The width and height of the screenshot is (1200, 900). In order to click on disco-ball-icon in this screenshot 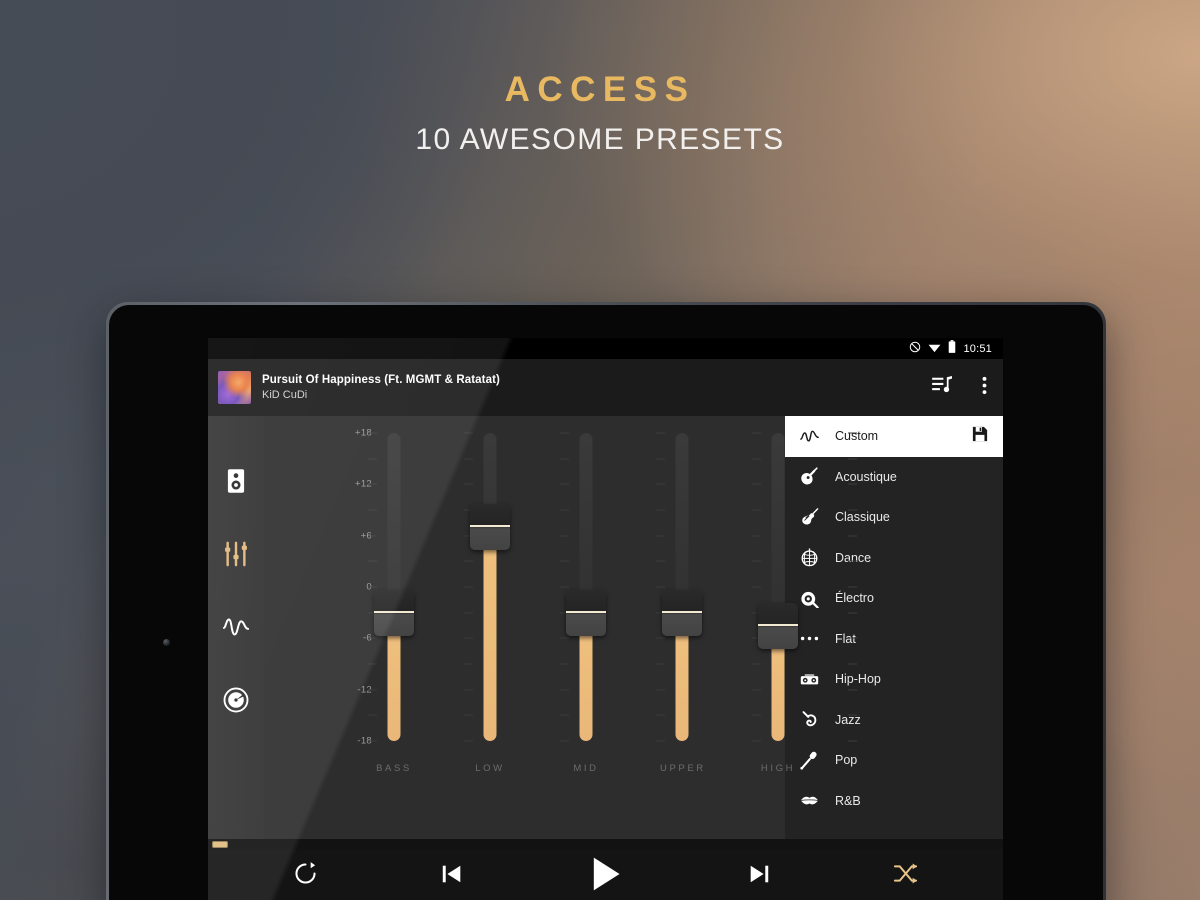, I will do `click(809, 557)`.